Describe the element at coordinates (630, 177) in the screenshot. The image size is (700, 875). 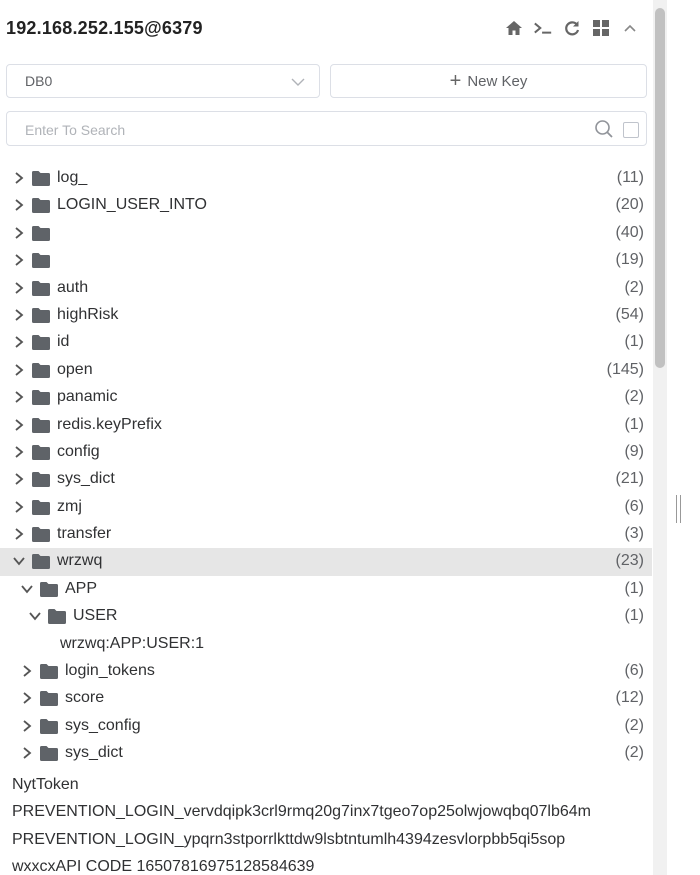
I see `tree-row-count: (11)` at that location.